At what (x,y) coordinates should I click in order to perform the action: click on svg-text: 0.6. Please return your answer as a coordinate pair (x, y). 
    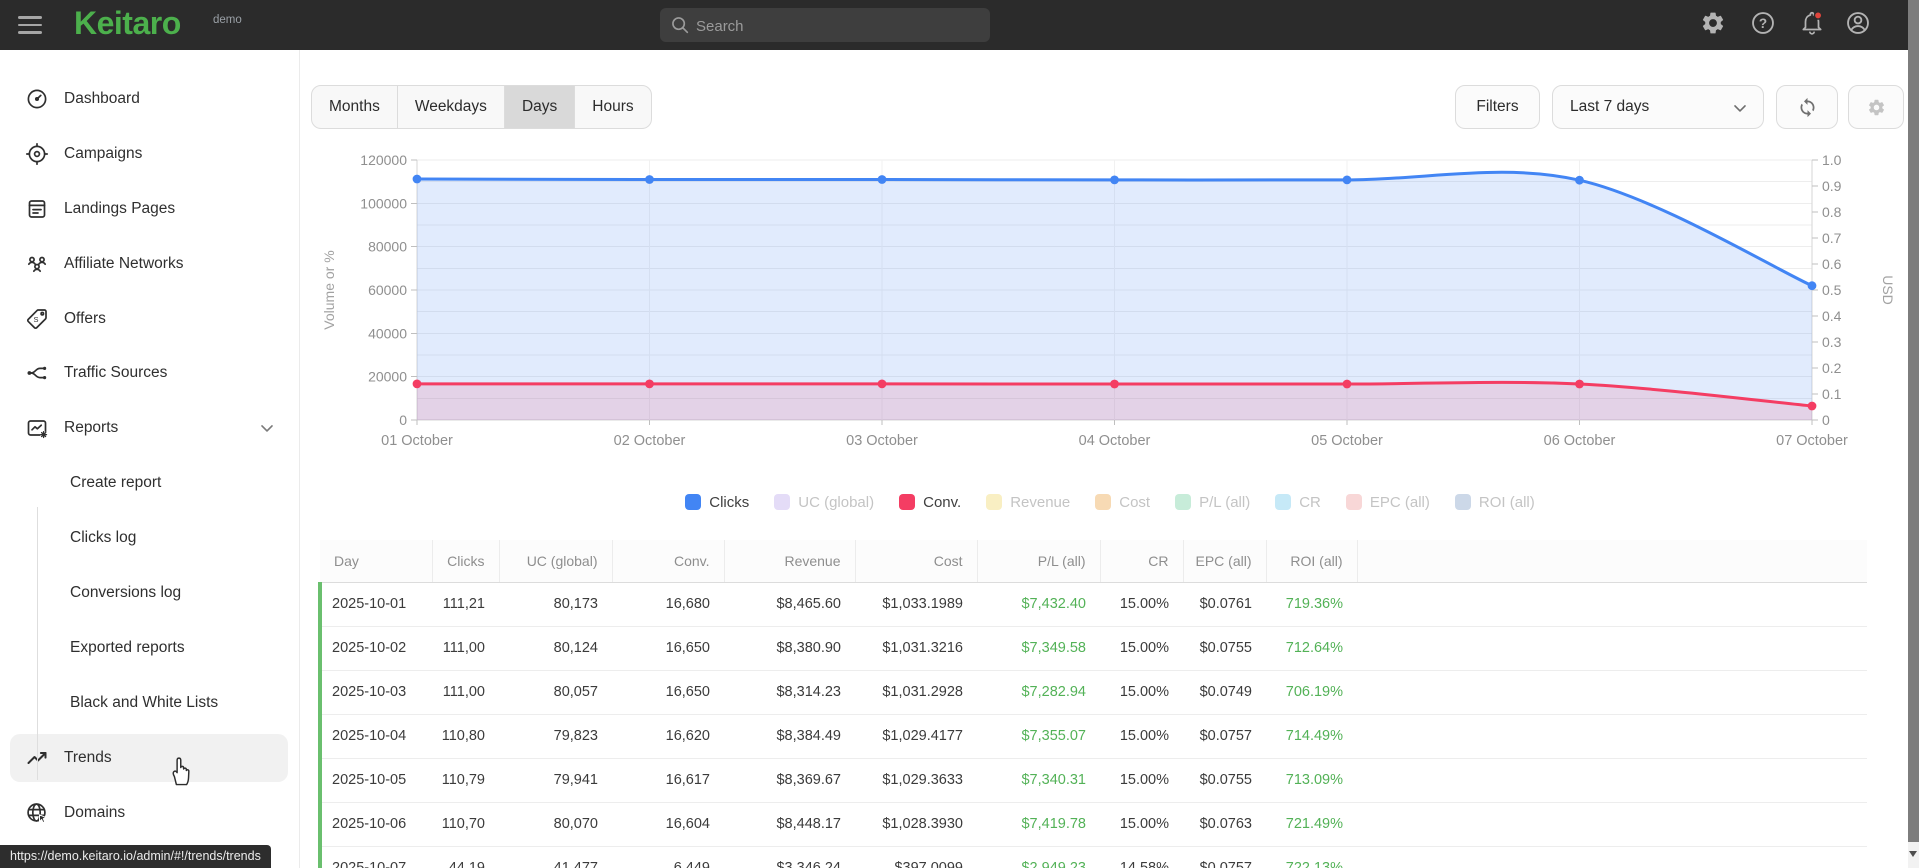
    Looking at the image, I should click on (1832, 264).